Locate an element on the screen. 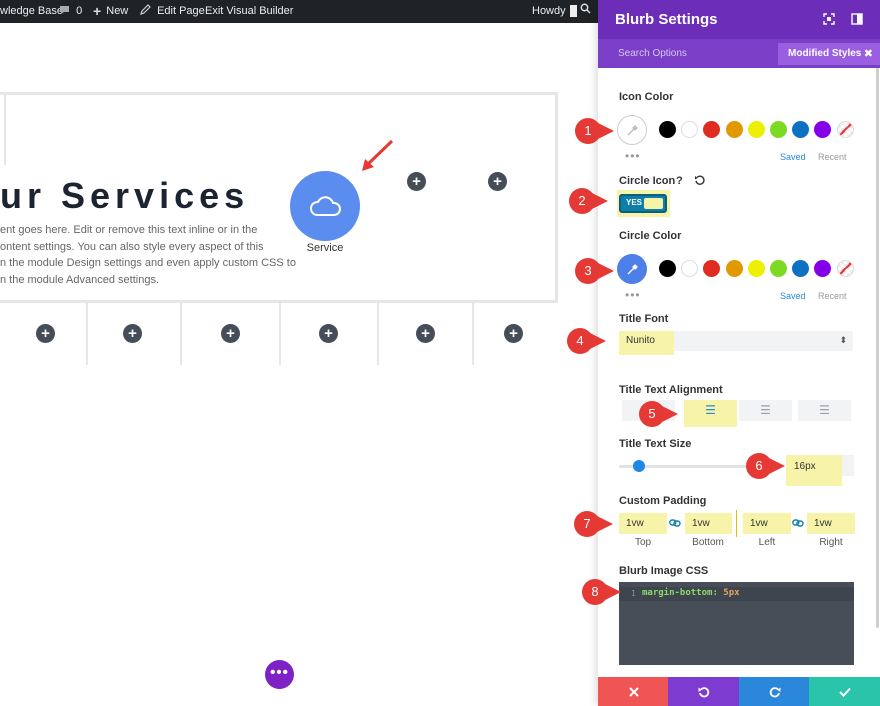 Image resolution: width=880 pixels, height=706 pixels. admin-bar-new: + New is located at coordinates (110, 11).